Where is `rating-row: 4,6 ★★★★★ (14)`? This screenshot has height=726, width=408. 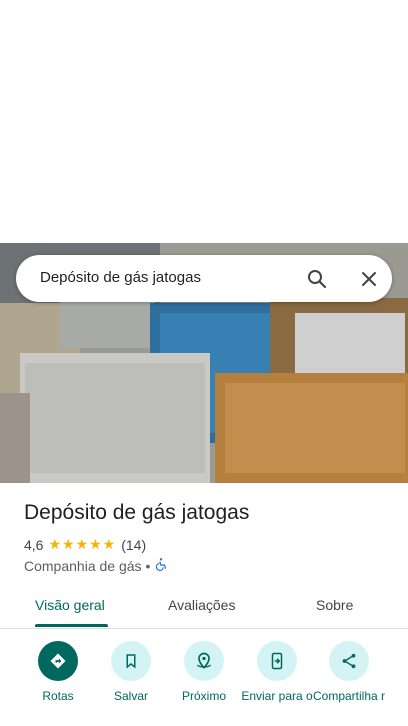
rating-row: 4,6 ★★★★★ (14) is located at coordinates (85, 544).